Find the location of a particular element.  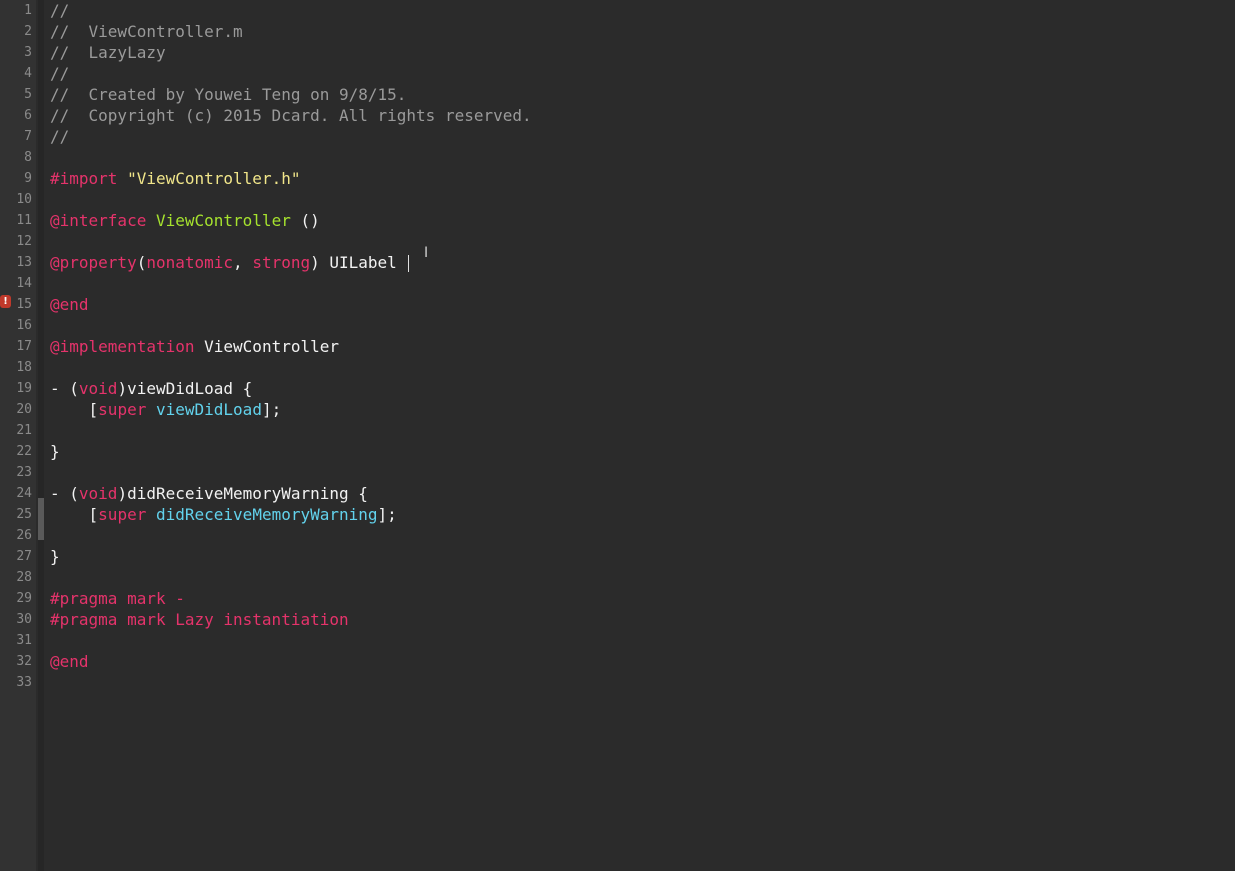

property-type: UILabel is located at coordinates (363, 262).